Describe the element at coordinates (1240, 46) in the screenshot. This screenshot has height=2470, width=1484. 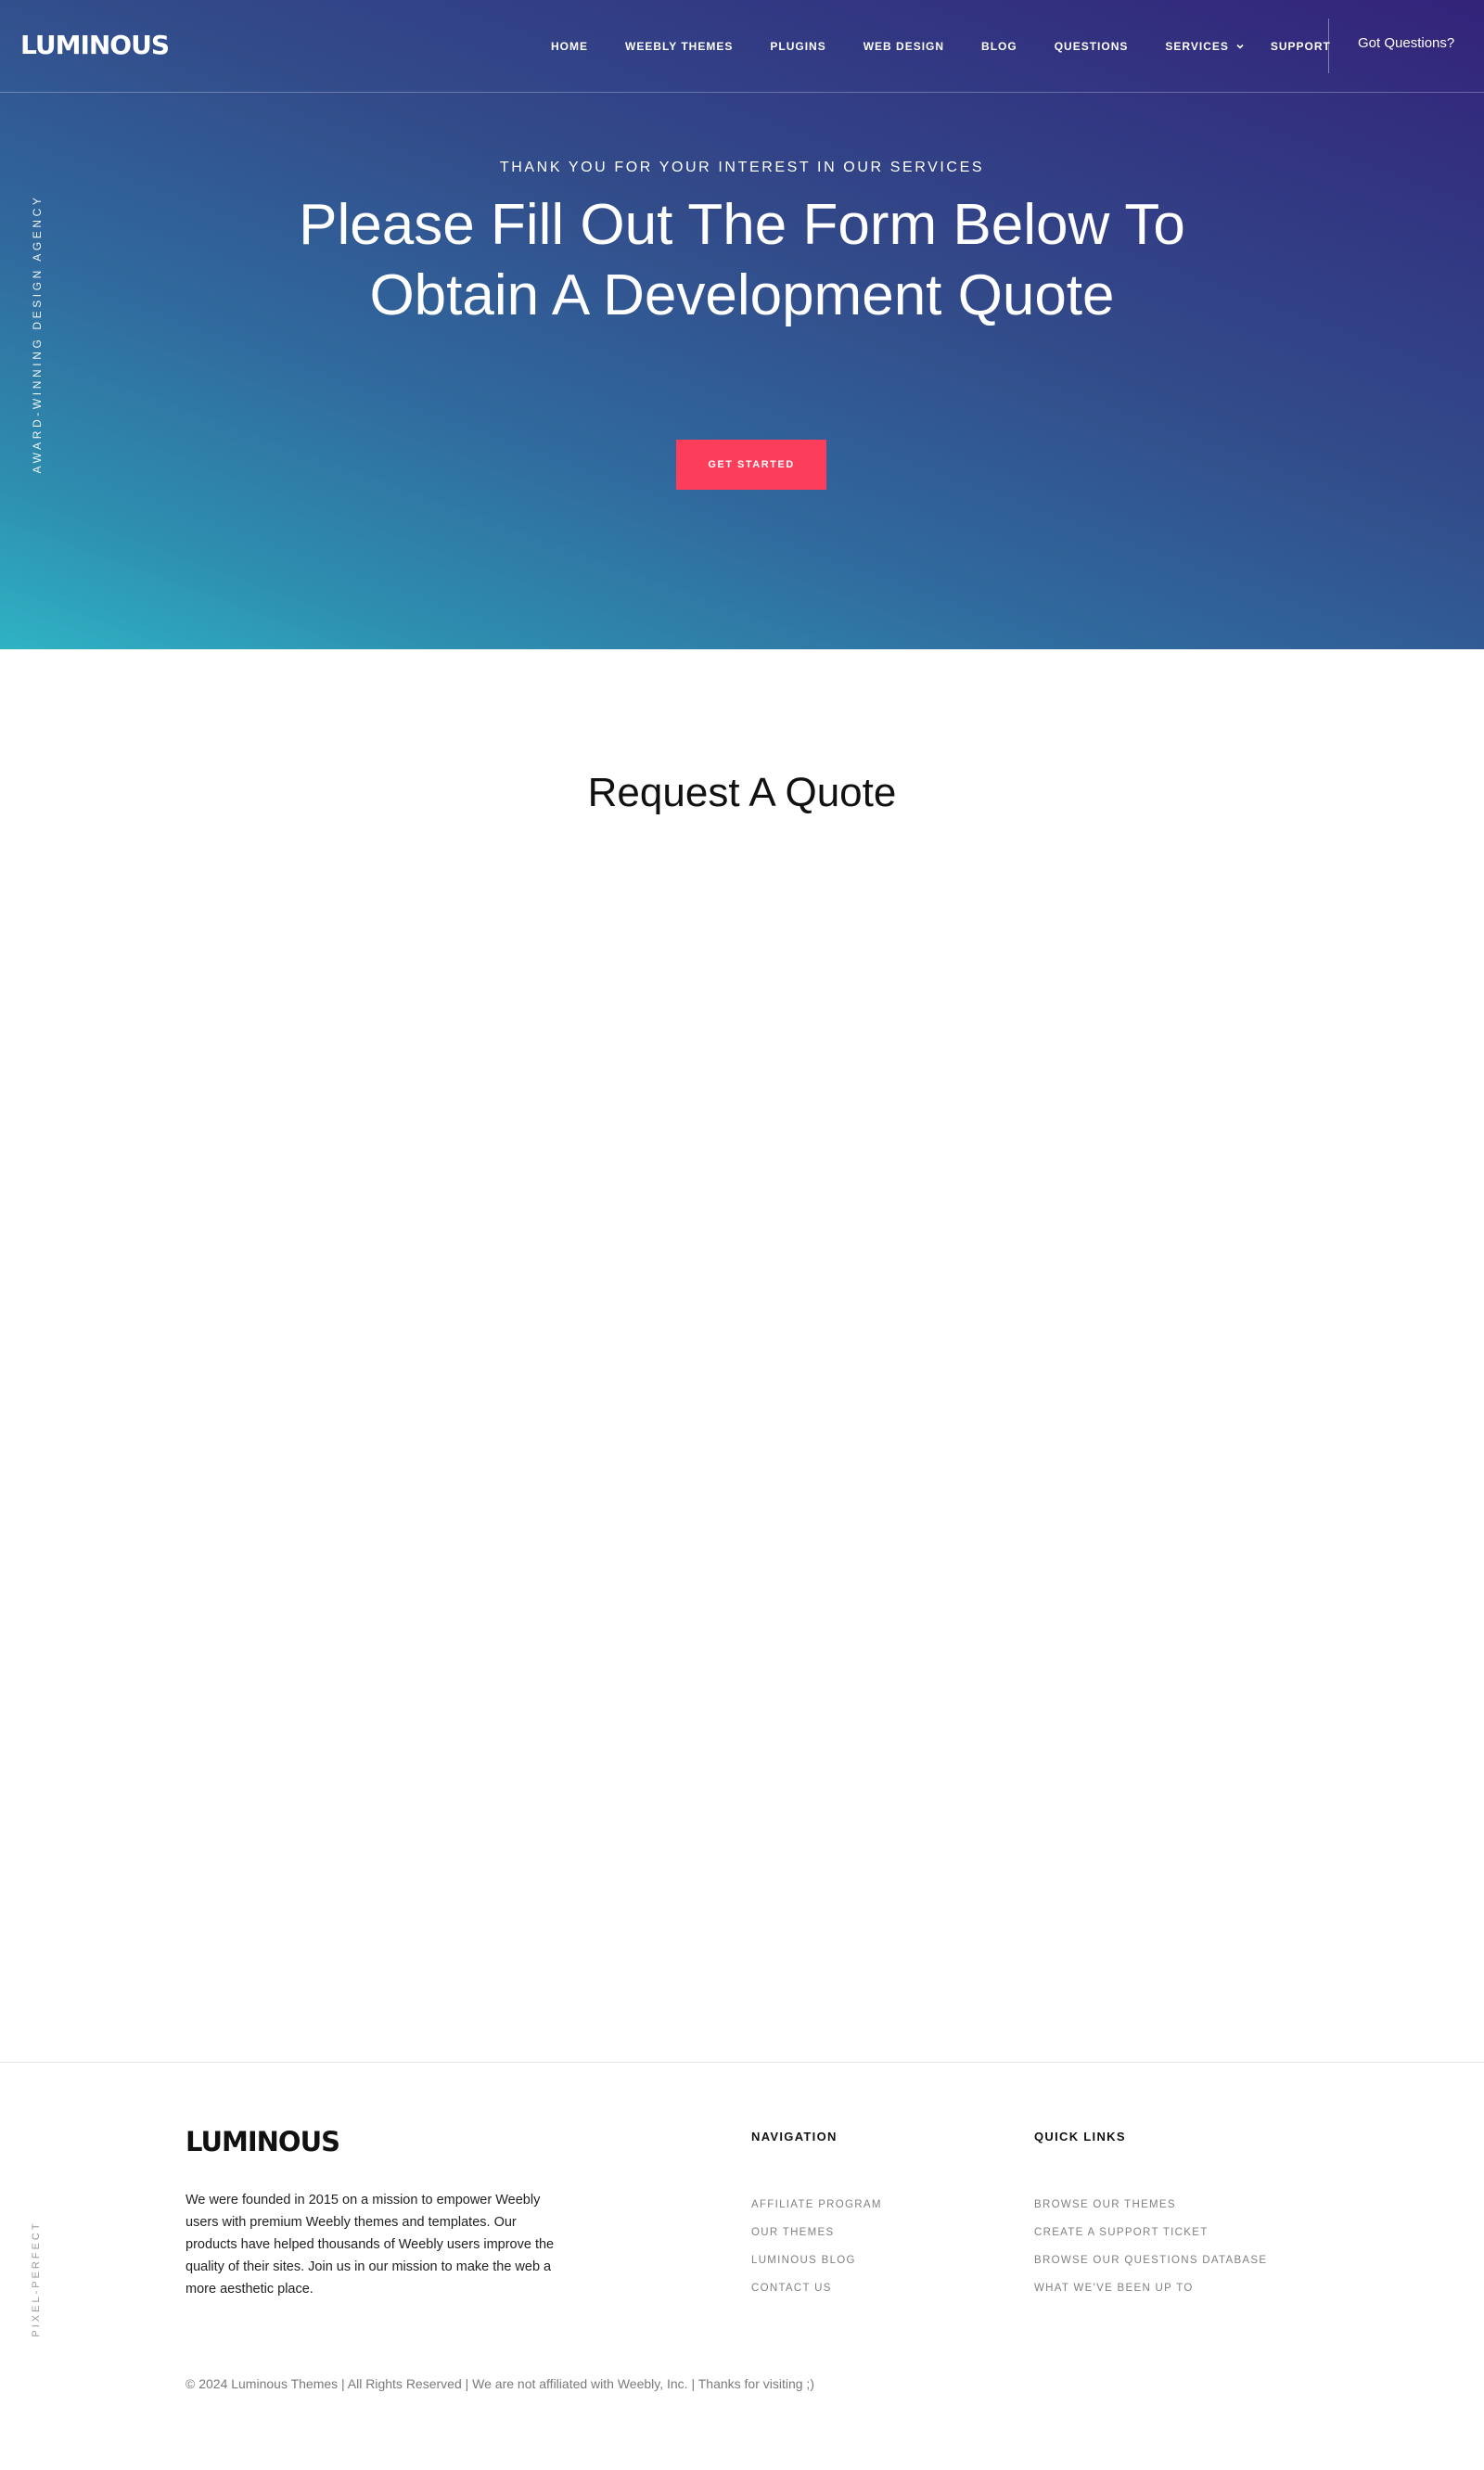
I see `chevron-down-icon` at that location.